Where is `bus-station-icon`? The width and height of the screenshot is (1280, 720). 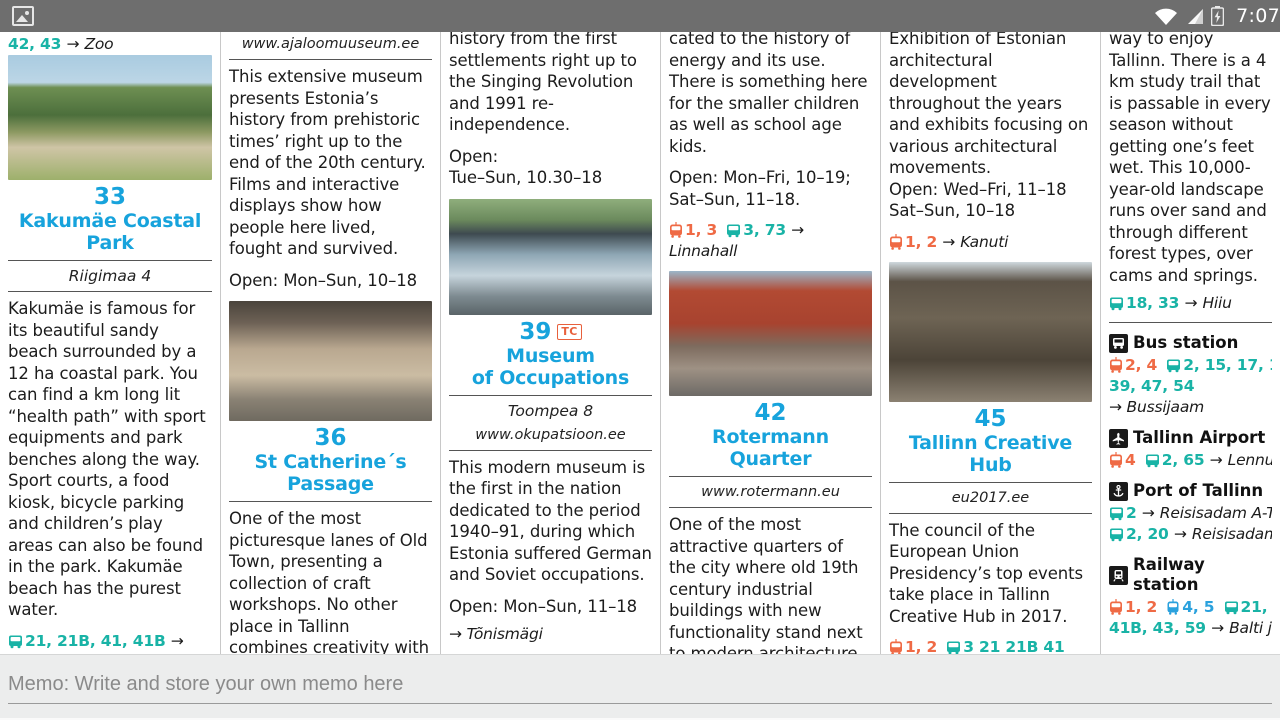
bus-station-icon is located at coordinates (1118, 343).